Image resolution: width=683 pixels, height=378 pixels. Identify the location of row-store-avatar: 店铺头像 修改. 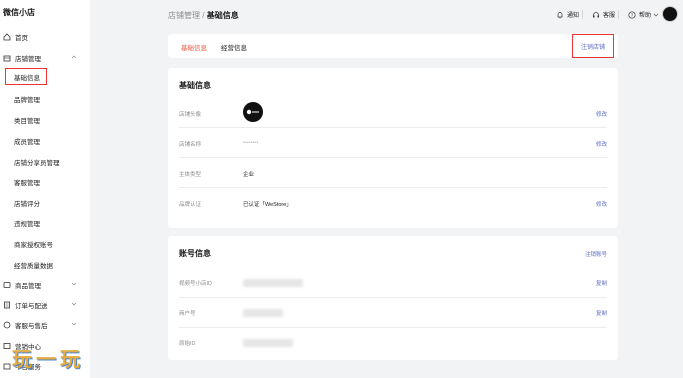
(393, 113).